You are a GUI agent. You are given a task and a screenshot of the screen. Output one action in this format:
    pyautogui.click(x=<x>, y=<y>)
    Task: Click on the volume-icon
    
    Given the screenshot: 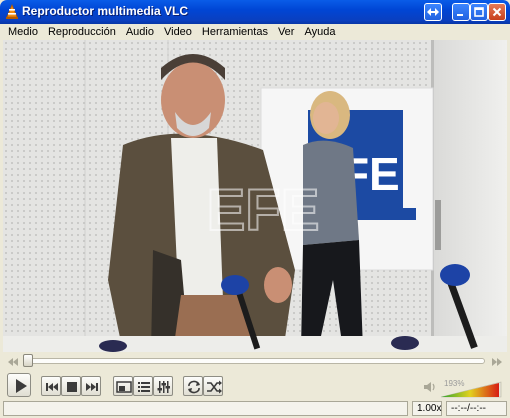 What is the action you would take?
    pyautogui.click(x=430, y=387)
    